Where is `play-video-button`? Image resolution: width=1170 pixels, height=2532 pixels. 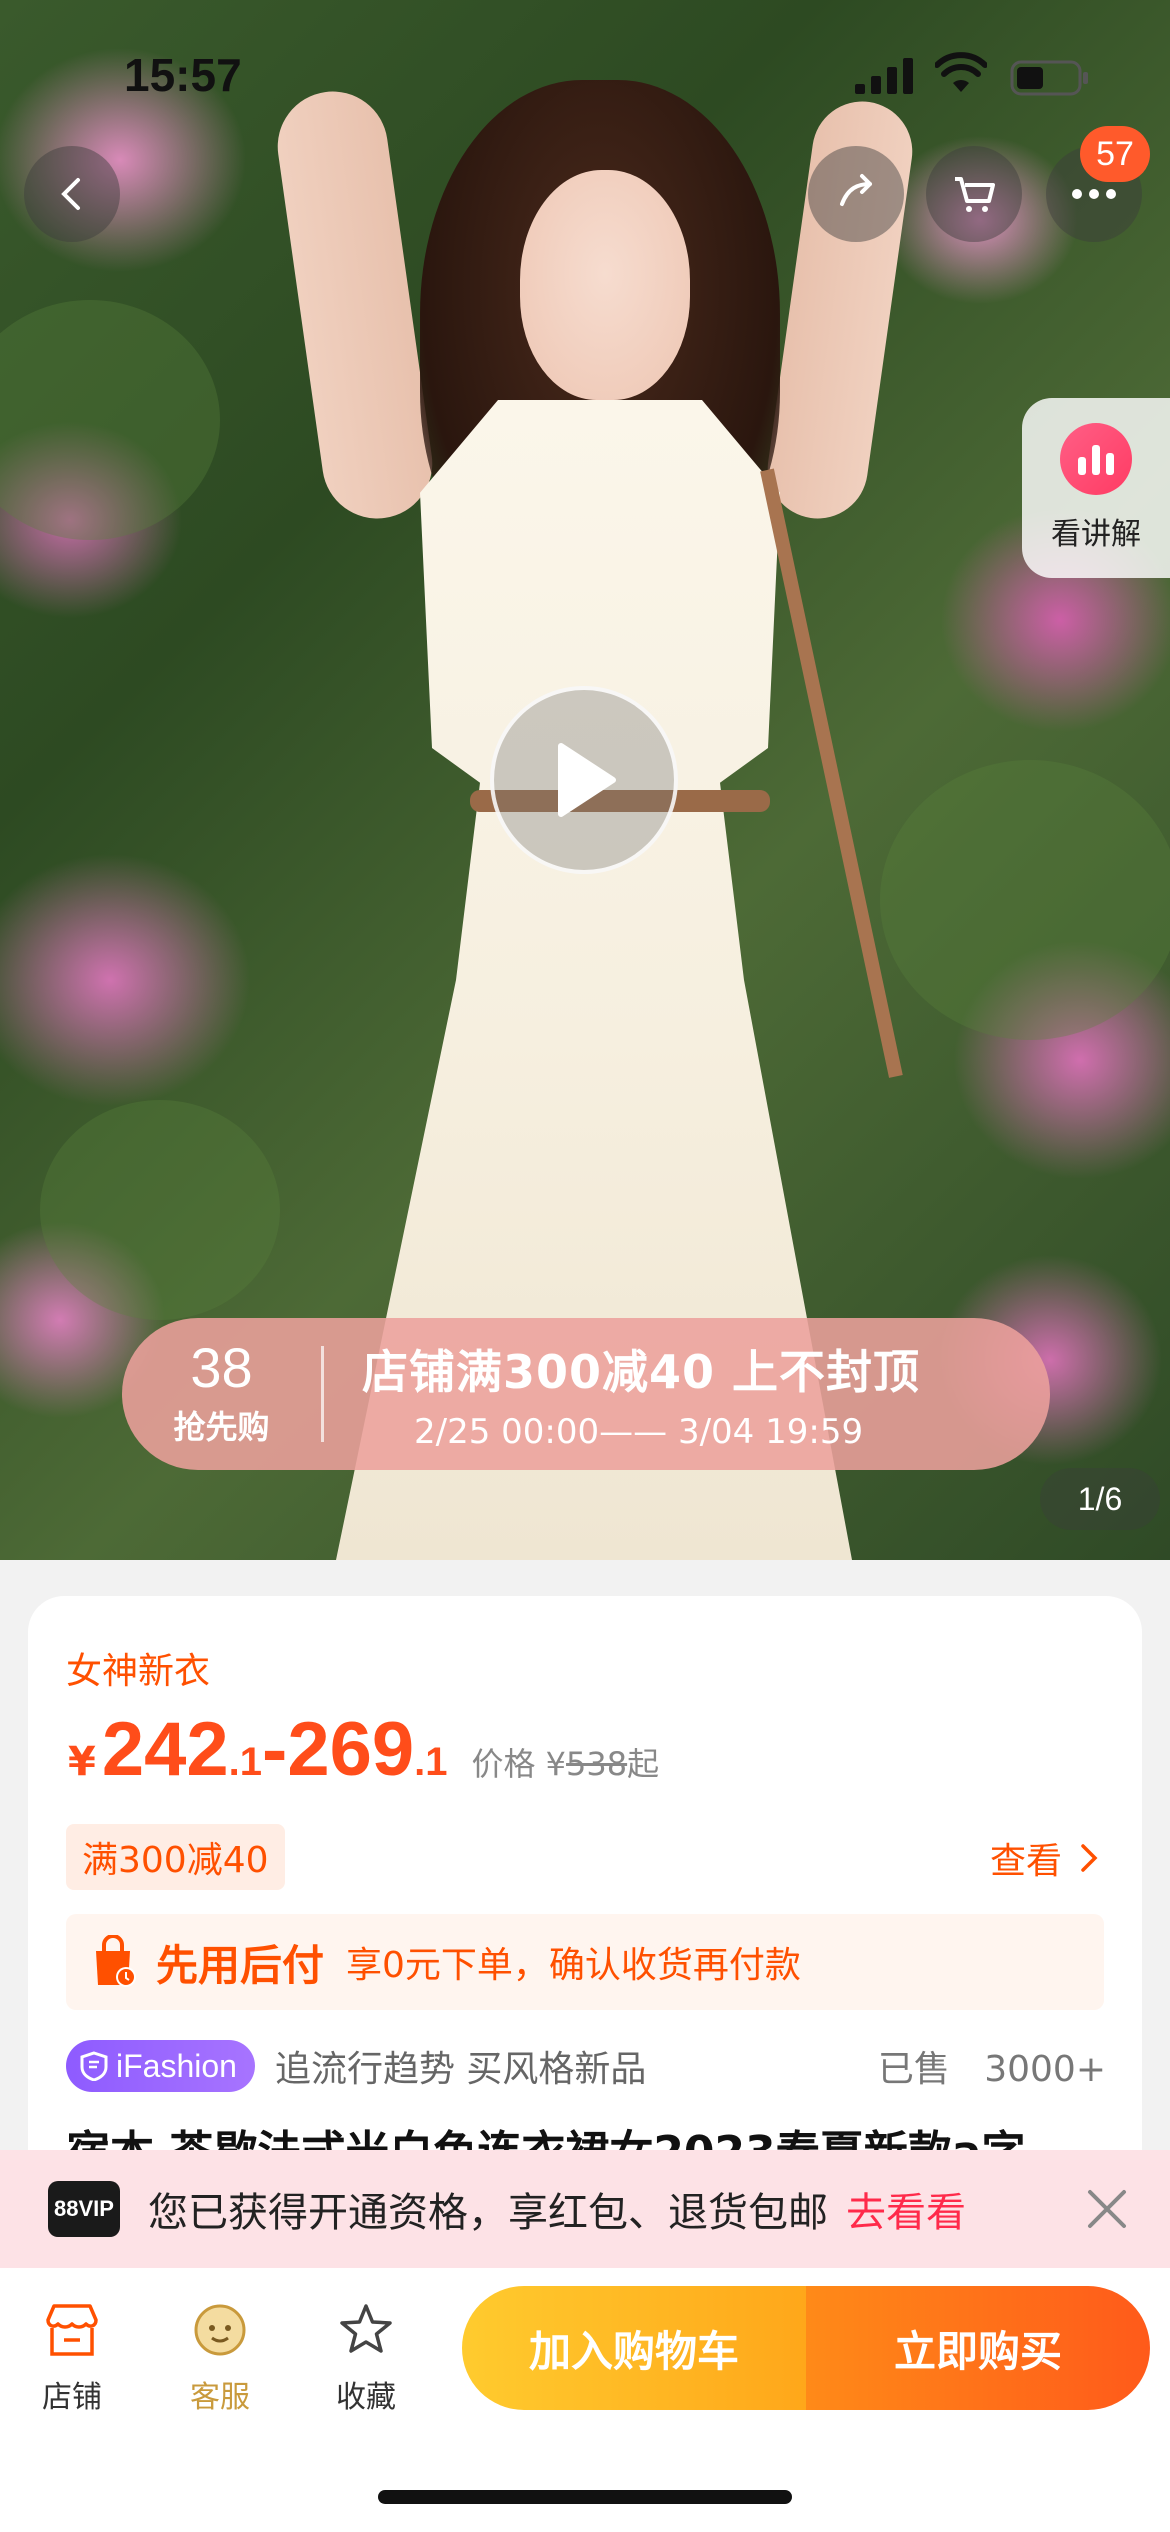 play-video-button is located at coordinates (584, 780).